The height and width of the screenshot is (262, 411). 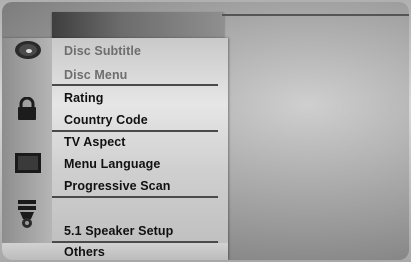 What do you see at coordinates (28, 52) in the screenshot?
I see `disc-icon` at bounding box center [28, 52].